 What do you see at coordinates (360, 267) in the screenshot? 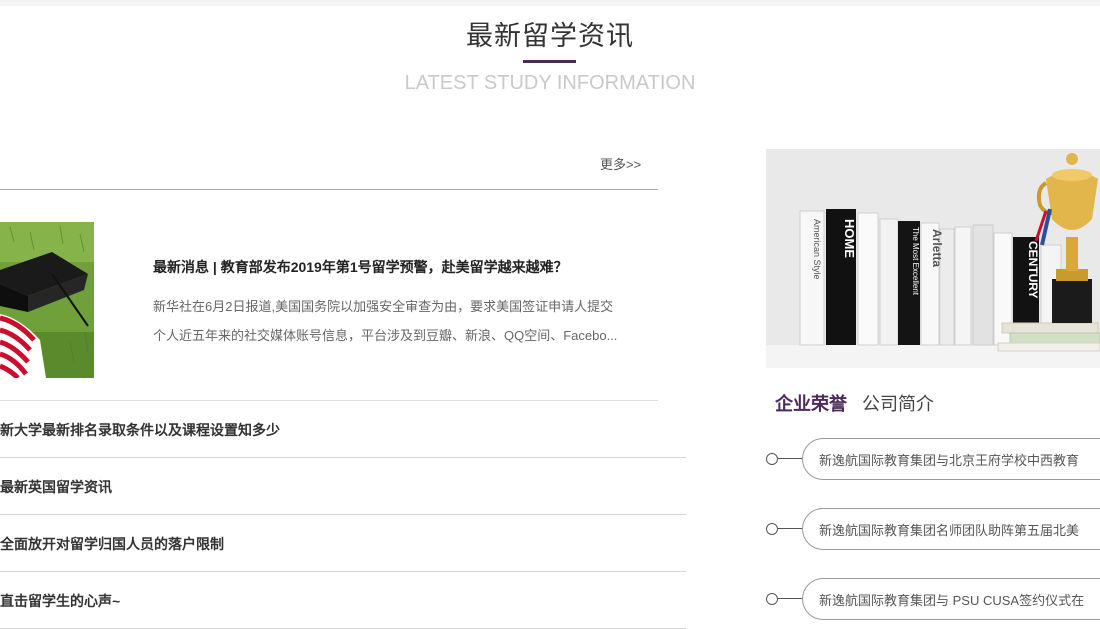
I see `featured-news-title: 最新消息 | 教育部发布2019年第1号留学预警，赴美留学越来越难？` at bounding box center [360, 267].